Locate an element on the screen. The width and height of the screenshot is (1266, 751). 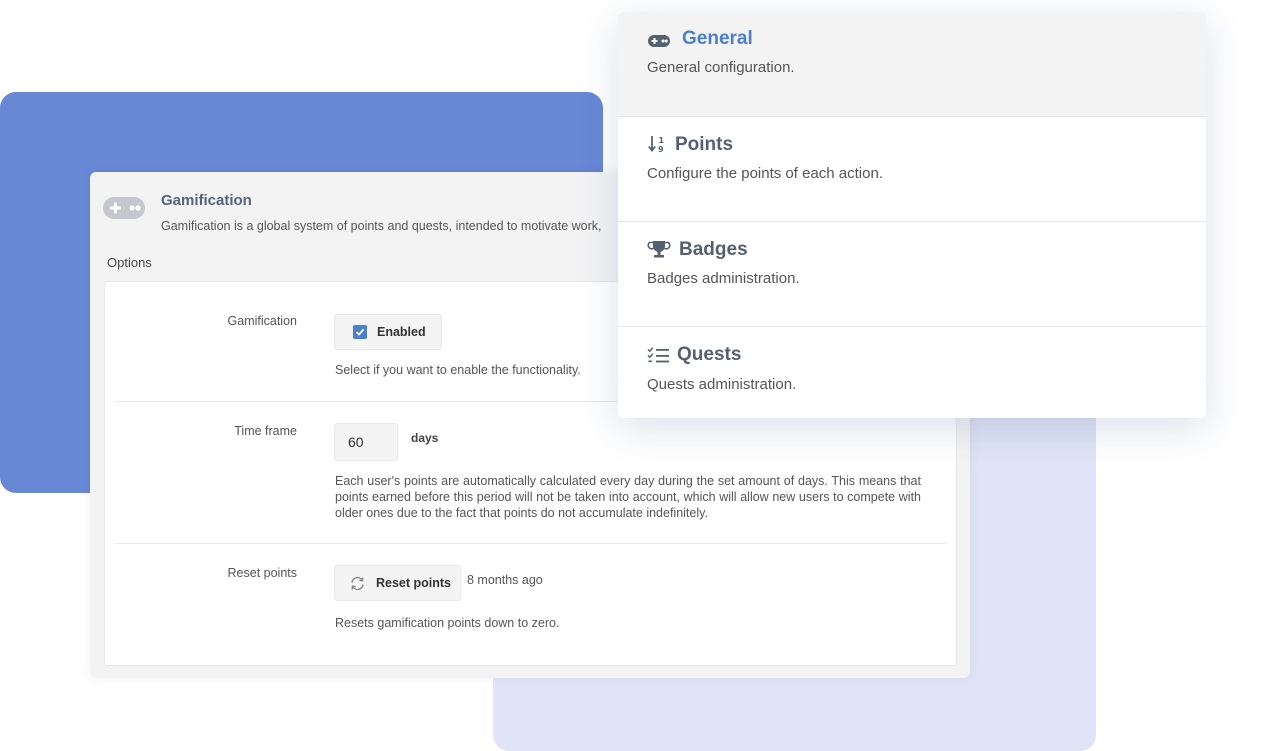
checklist-icon is located at coordinates (658, 355).